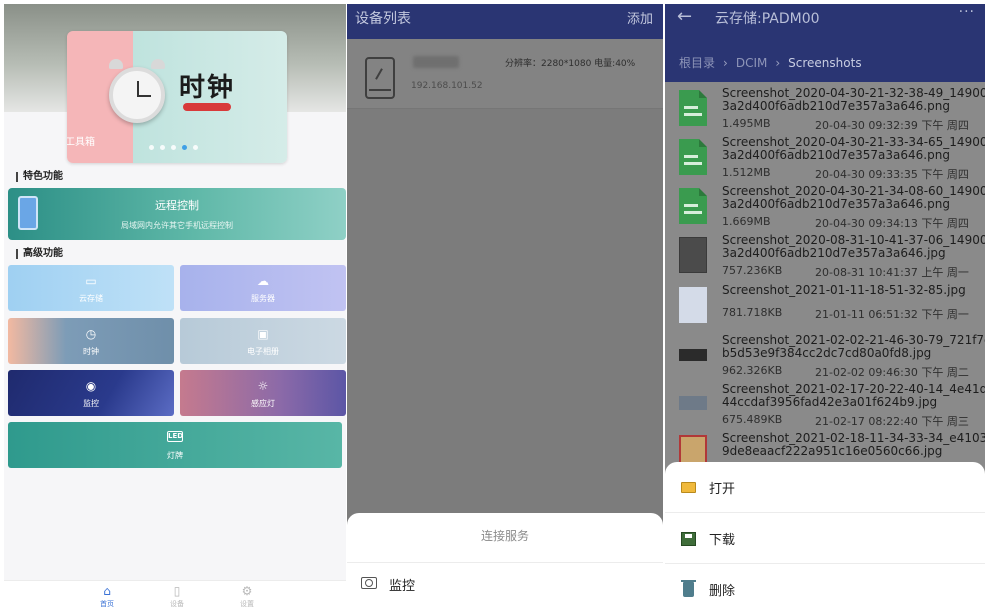  I want to click on action-open: 打开, so click(825, 487).